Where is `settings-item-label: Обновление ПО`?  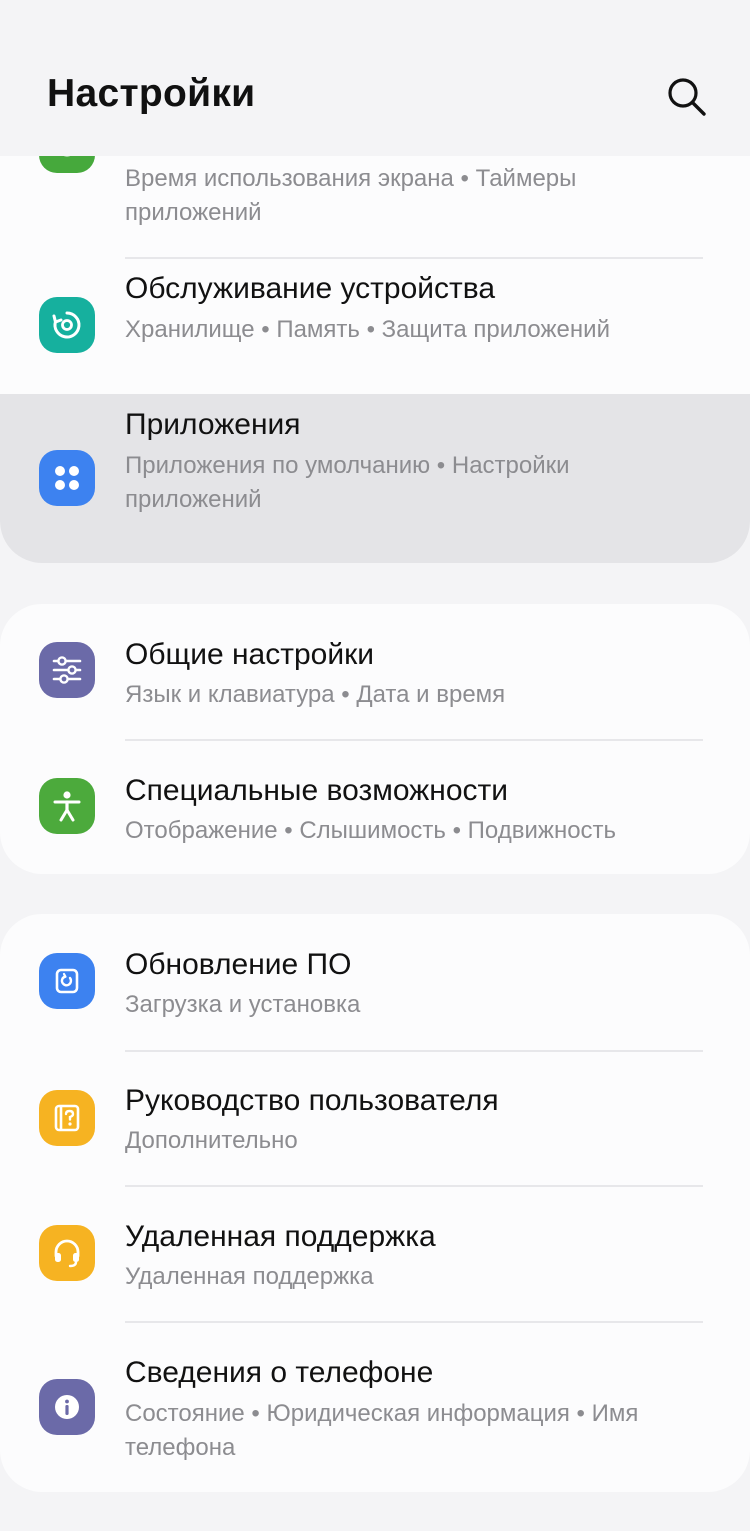
settings-item-label: Обновление ПО is located at coordinates (238, 964).